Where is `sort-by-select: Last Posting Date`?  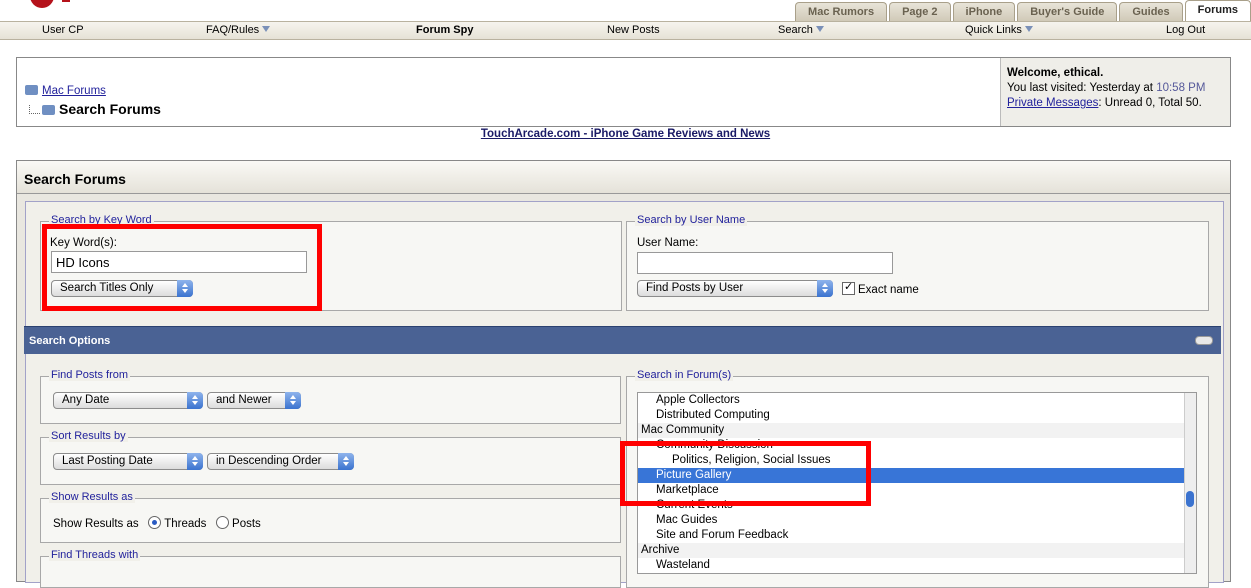 sort-by-select: Last Posting Date is located at coordinates (128, 461).